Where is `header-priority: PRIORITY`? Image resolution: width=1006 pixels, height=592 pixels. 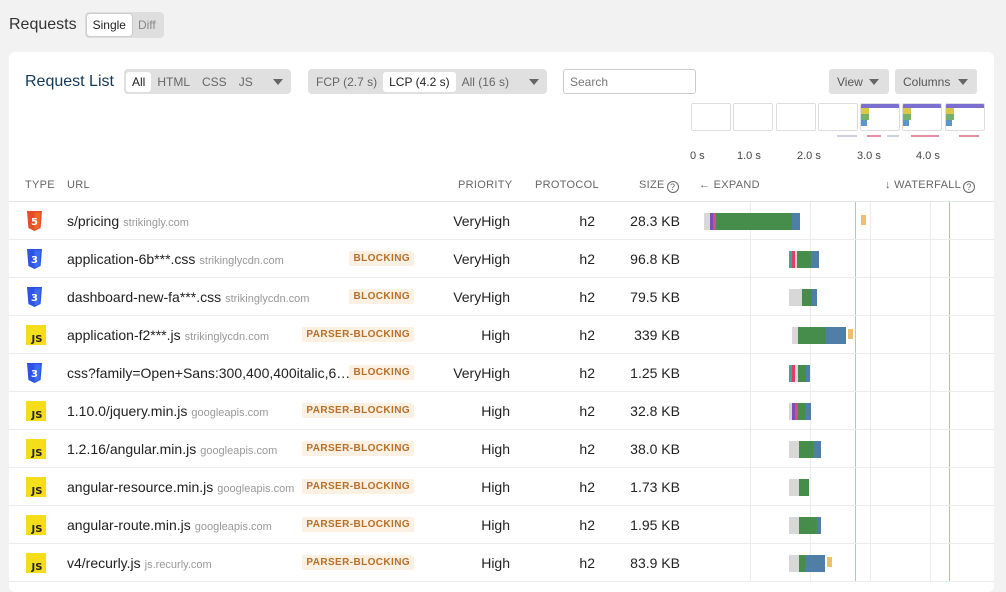
header-priority: PRIORITY is located at coordinates (485, 185).